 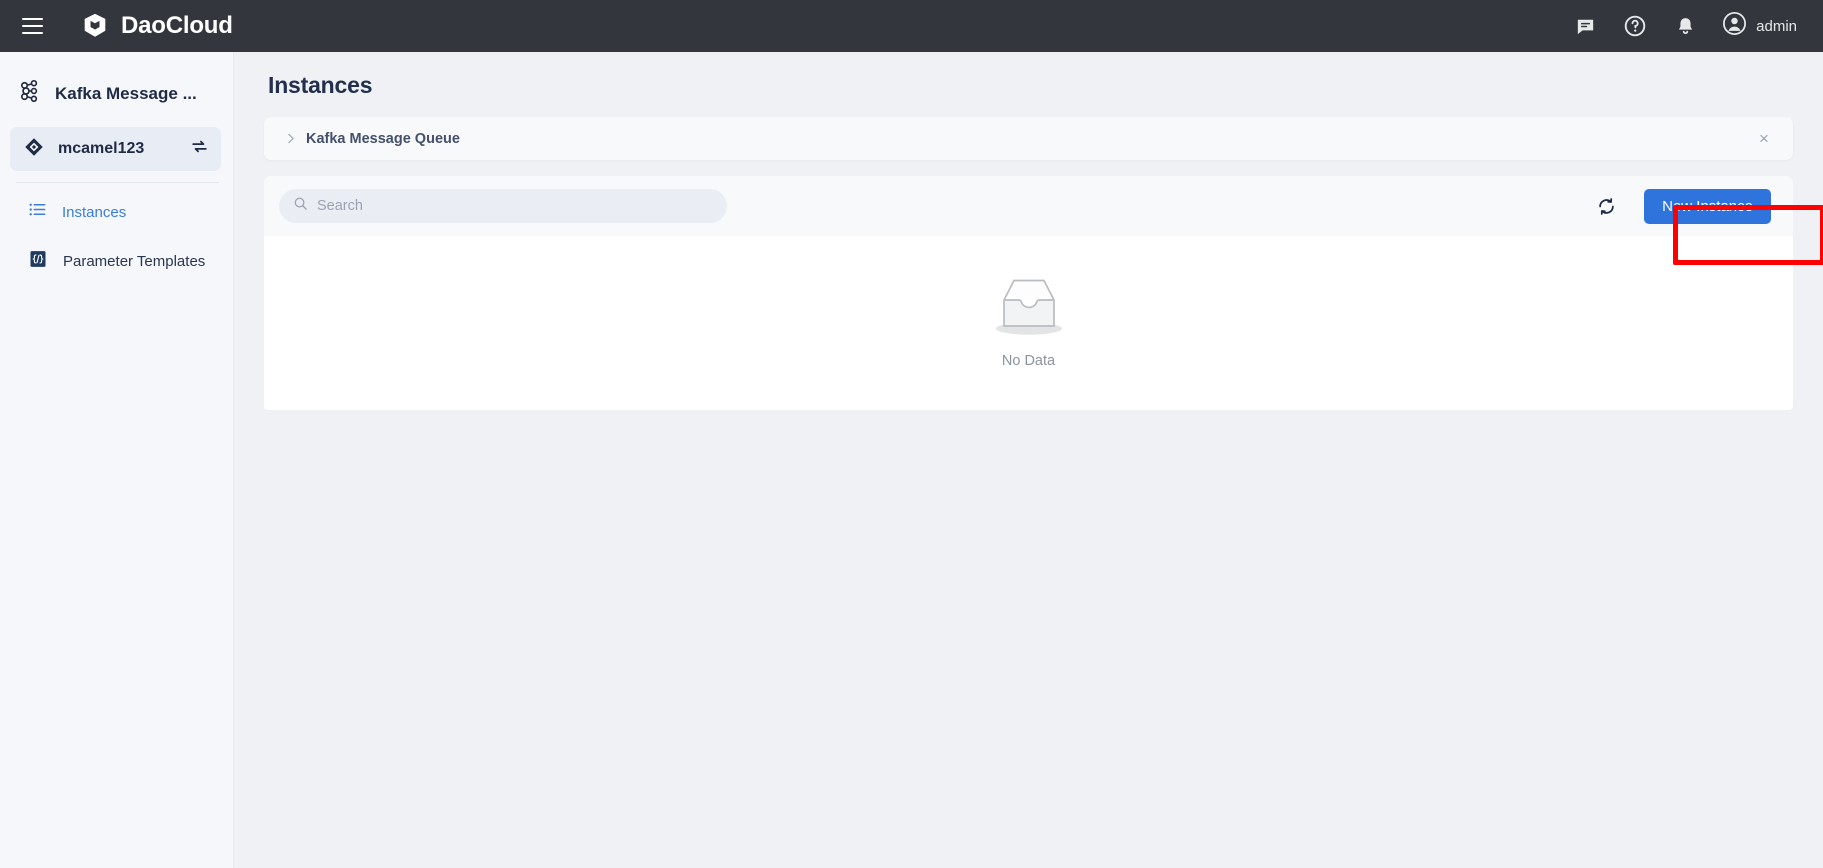 What do you see at coordinates (95, 26) in the screenshot?
I see `daocloud-cube-logo` at bounding box center [95, 26].